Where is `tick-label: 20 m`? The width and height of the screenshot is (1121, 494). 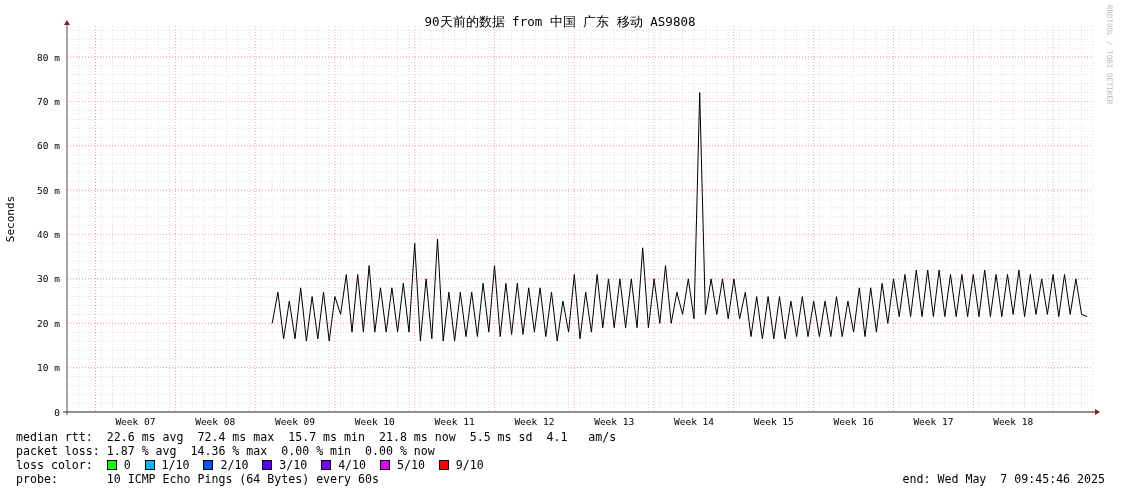
tick-label: 20 m is located at coordinates (48, 323).